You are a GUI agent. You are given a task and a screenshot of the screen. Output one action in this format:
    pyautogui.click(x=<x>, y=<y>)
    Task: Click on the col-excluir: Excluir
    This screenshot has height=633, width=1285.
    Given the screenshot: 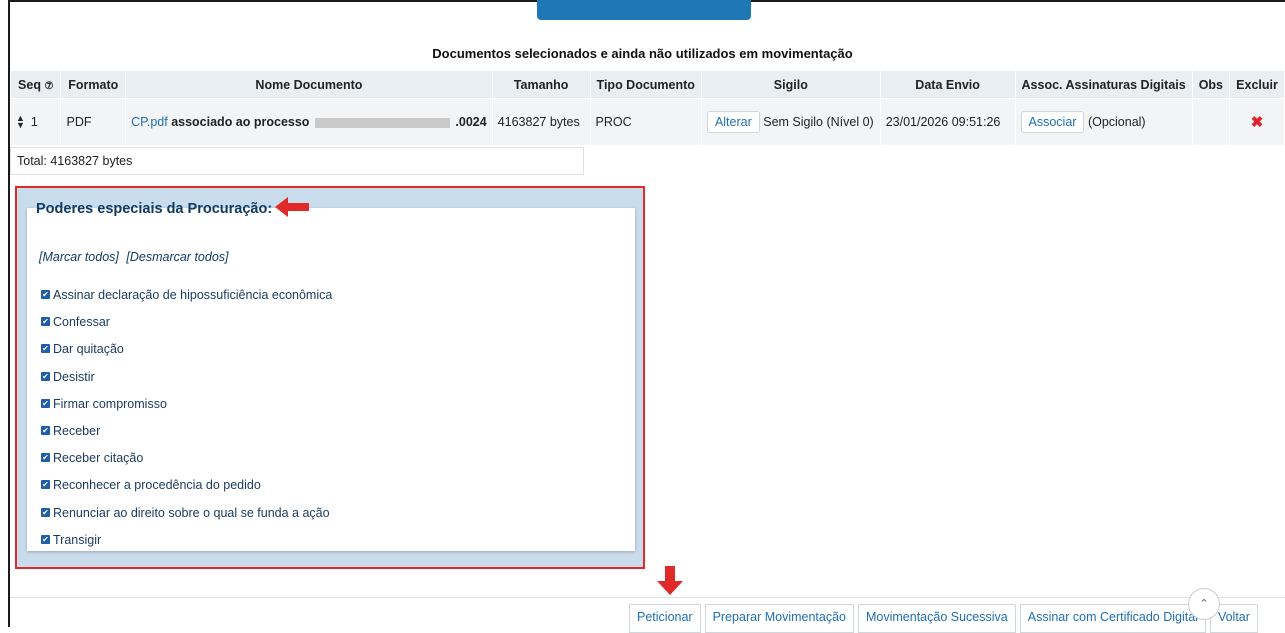 What is the action you would take?
    pyautogui.click(x=1257, y=84)
    